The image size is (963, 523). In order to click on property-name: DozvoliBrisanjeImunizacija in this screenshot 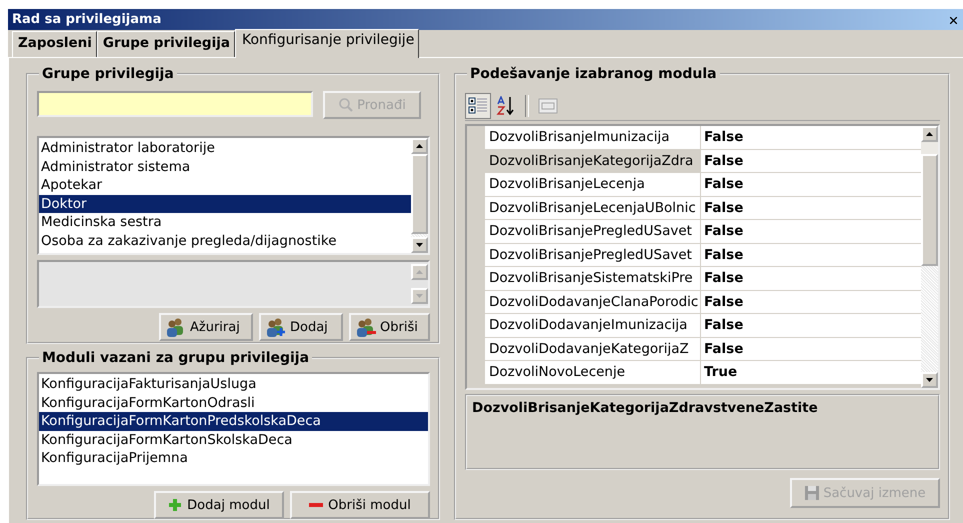, I will do `click(593, 137)`.